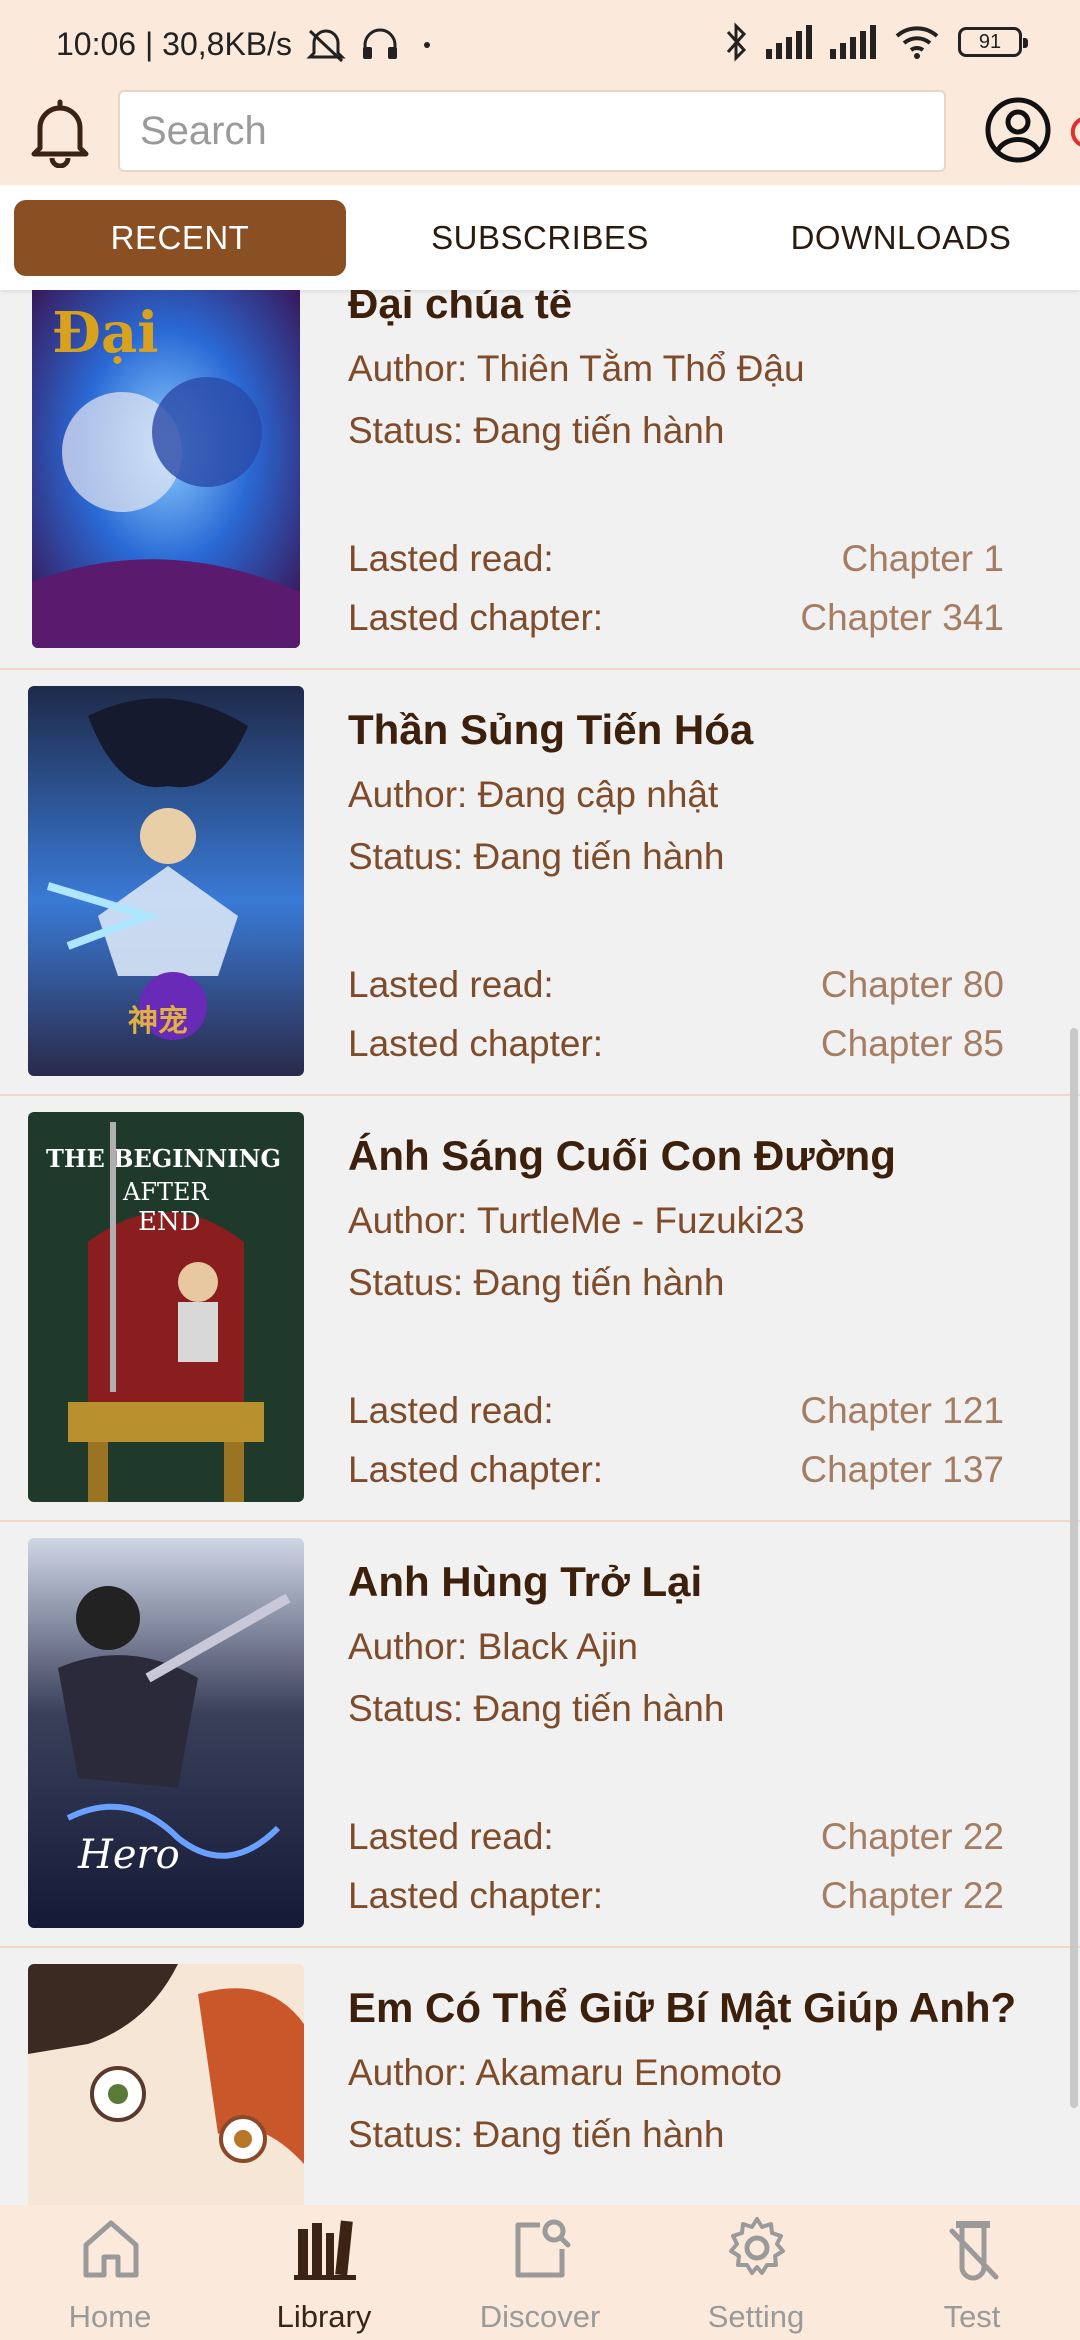 This screenshot has height=2340, width=1080. I want to click on account-icon, so click(1018, 130).